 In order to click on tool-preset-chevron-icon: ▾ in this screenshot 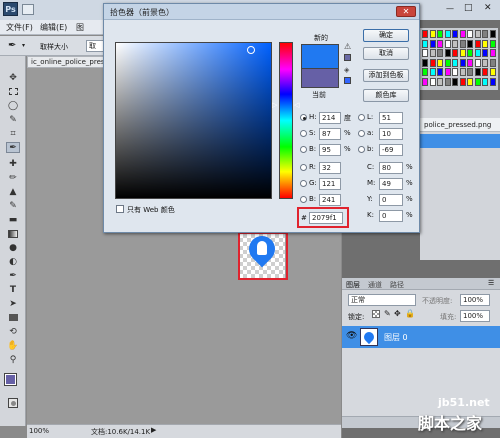, I will do `click(23, 45)`.